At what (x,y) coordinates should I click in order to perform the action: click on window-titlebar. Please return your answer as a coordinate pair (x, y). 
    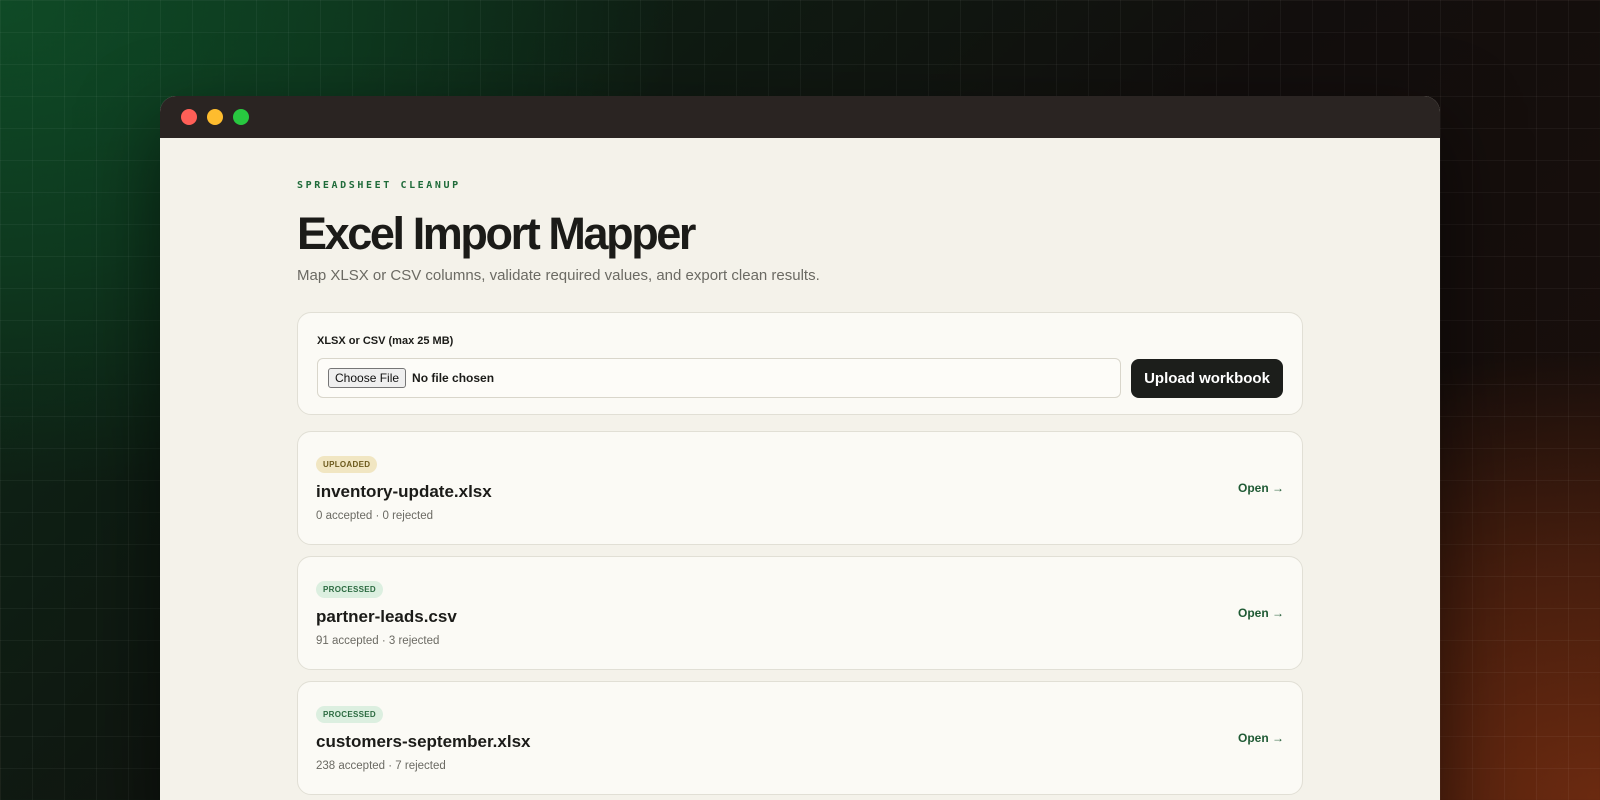
    Looking at the image, I should click on (800, 117).